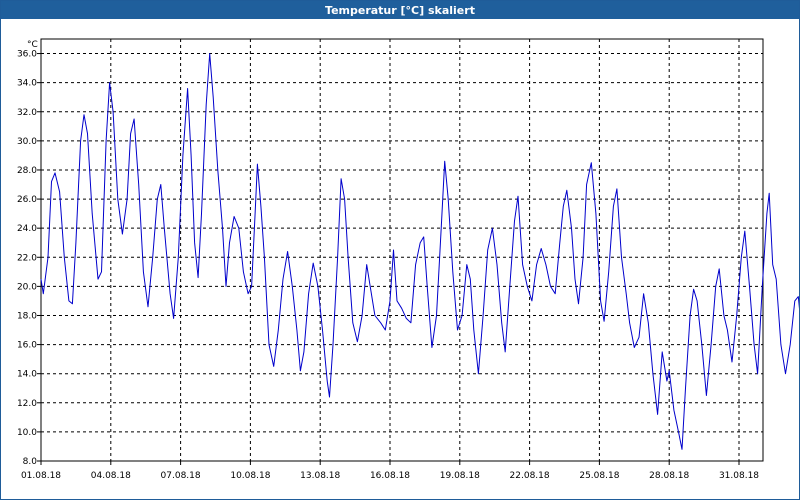 Image resolution: width=800 pixels, height=500 pixels. I want to click on x-tick-label: 16.08.18, so click(390, 476).